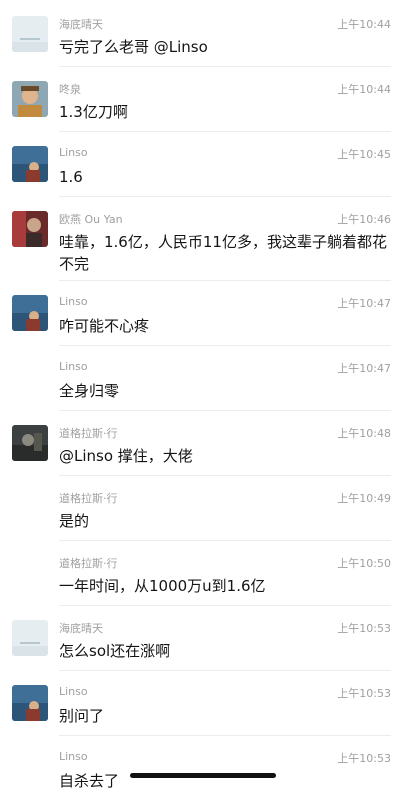 The height and width of the screenshot is (801, 401). What do you see at coordinates (364, 219) in the screenshot?
I see `message-time: 上午10:46` at bounding box center [364, 219].